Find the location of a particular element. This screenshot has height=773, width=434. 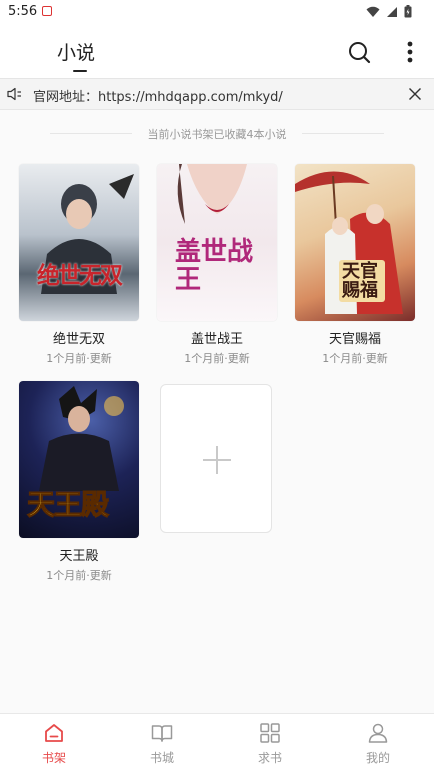

shelf-count-row: 当前小说书架已收藏4本小说 is located at coordinates (217, 134).